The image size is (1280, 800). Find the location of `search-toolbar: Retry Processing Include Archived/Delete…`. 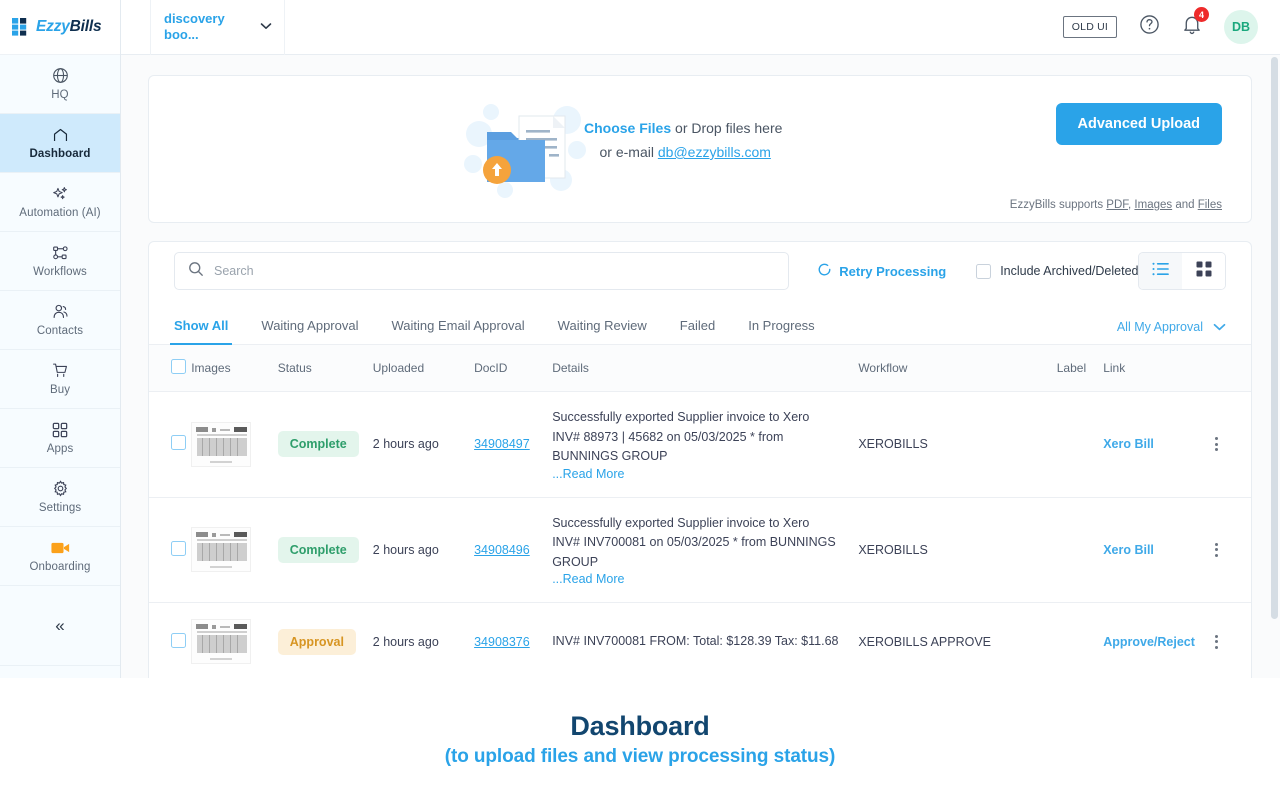

search-toolbar: Retry Processing Include Archived/Delete… is located at coordinates (700, 271).